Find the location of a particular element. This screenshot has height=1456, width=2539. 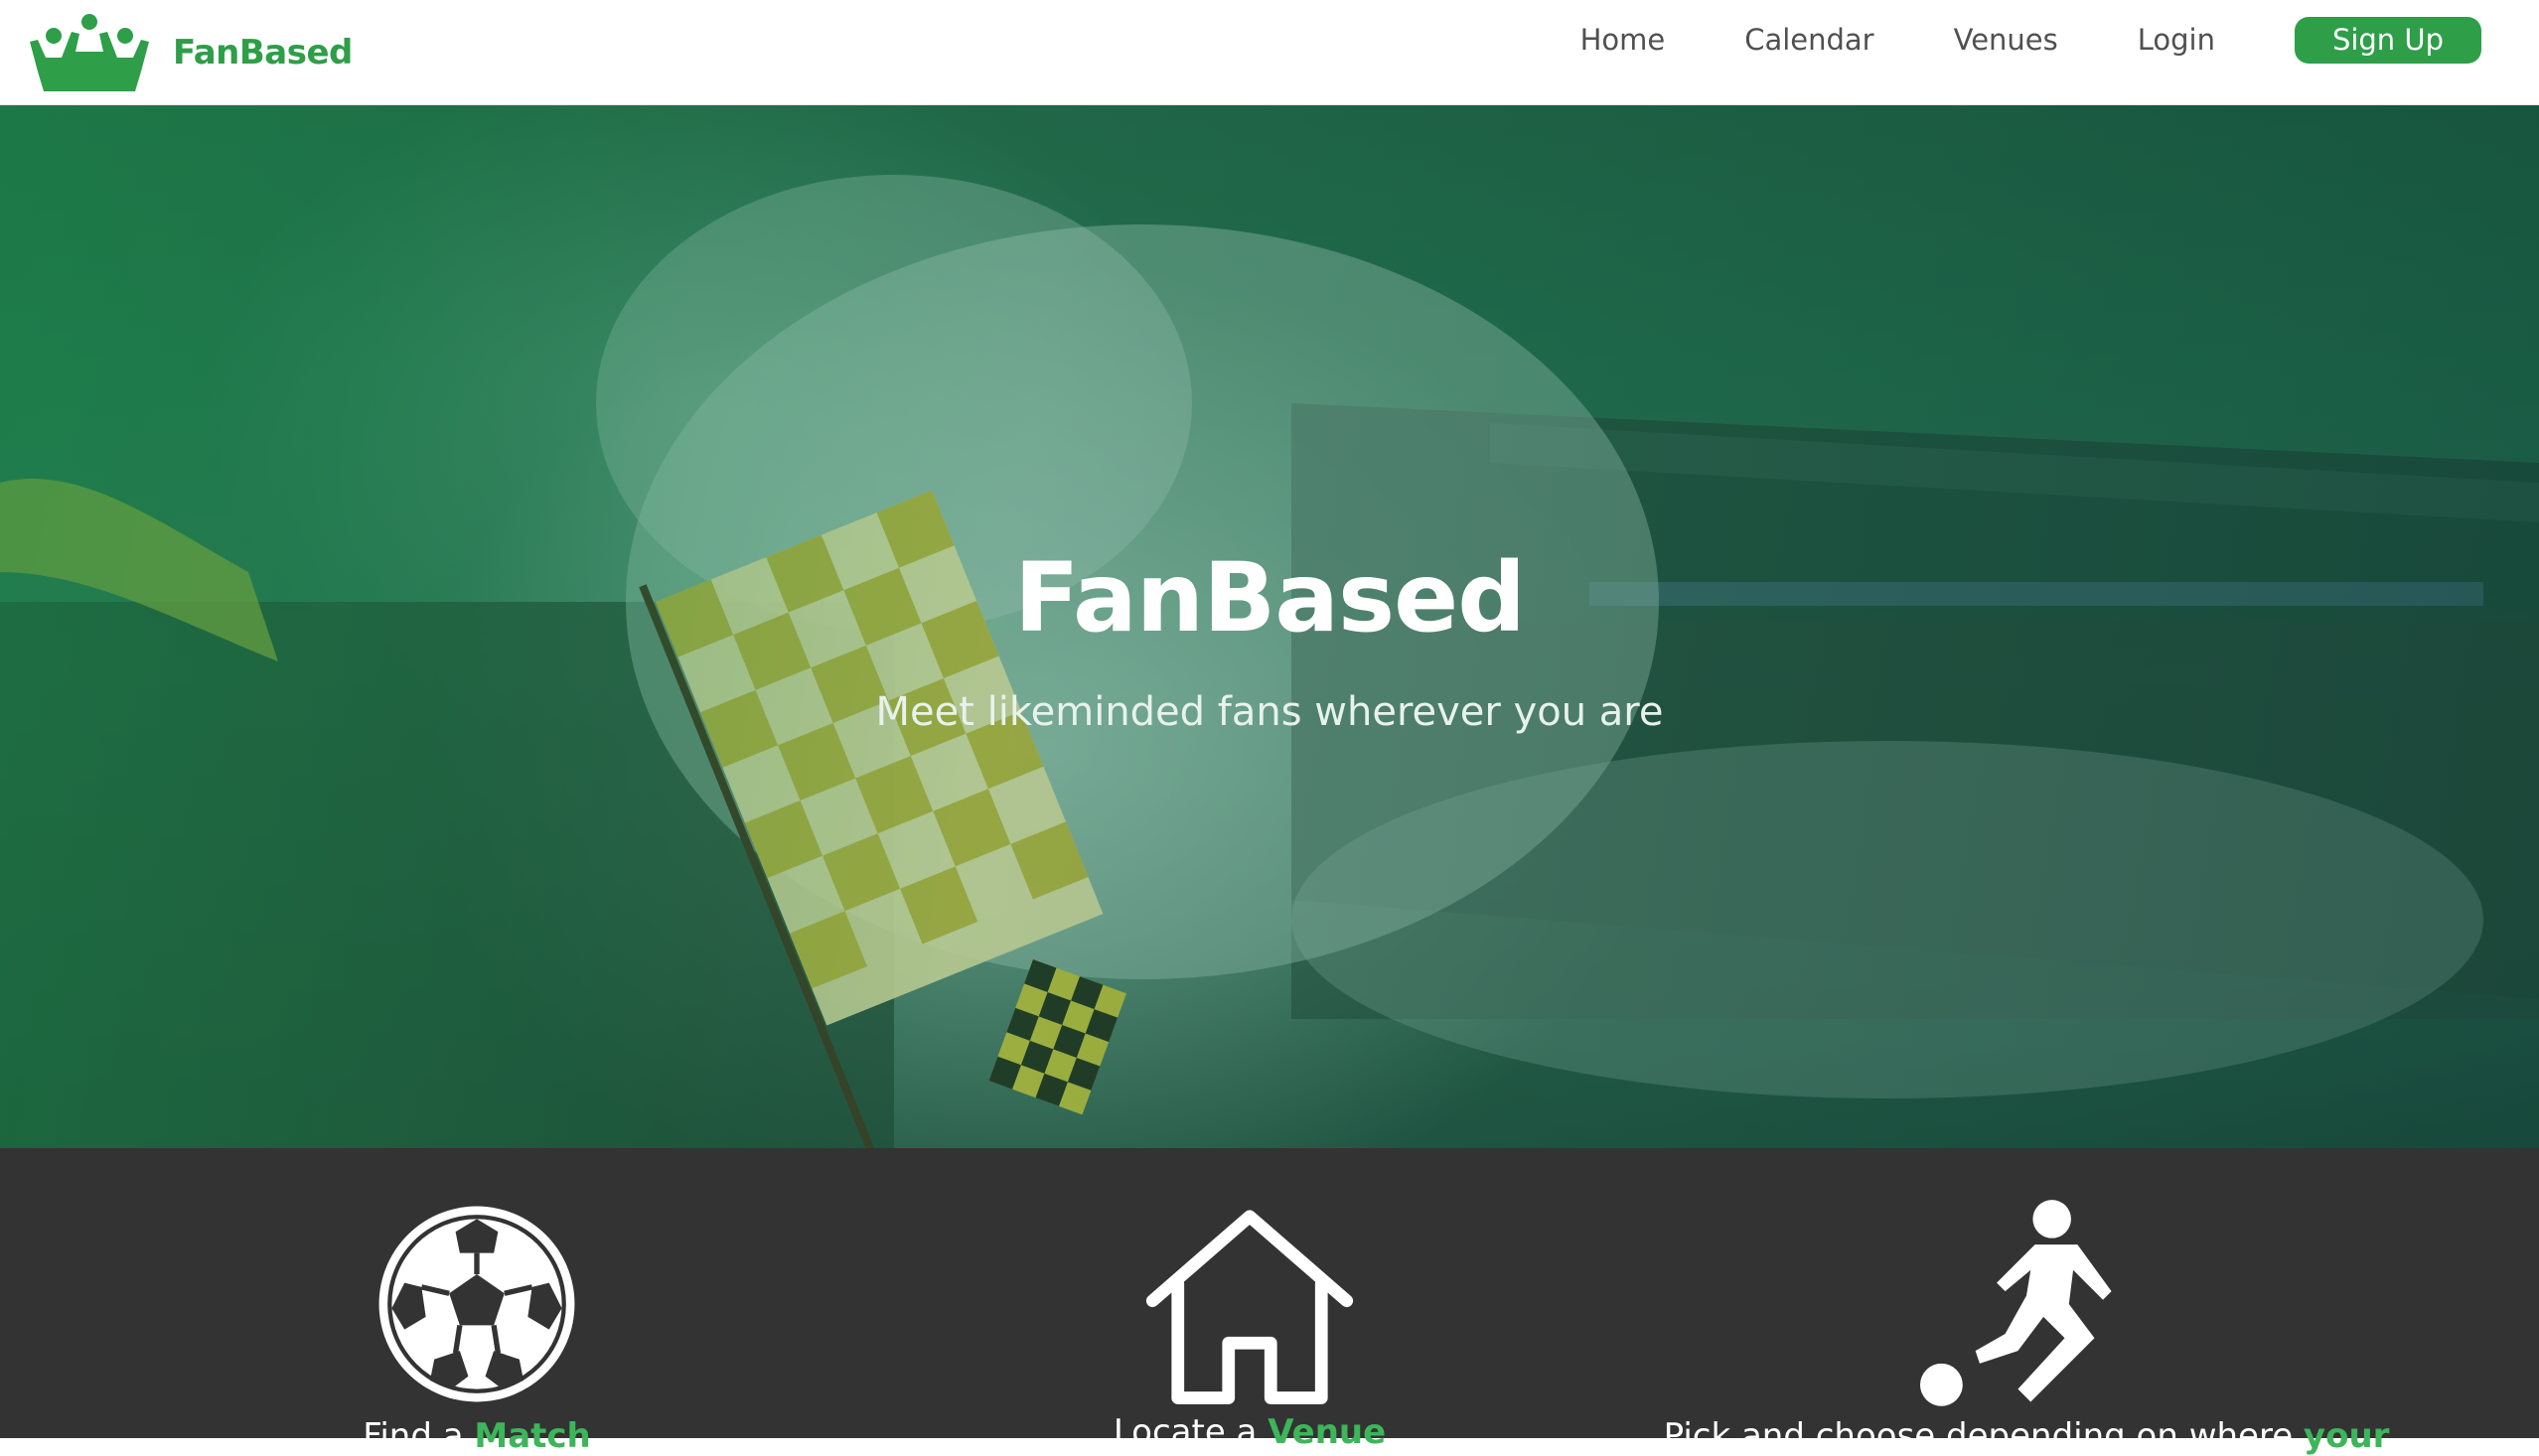

signup-button: Sign Up is located at coordinates (2388, 40).